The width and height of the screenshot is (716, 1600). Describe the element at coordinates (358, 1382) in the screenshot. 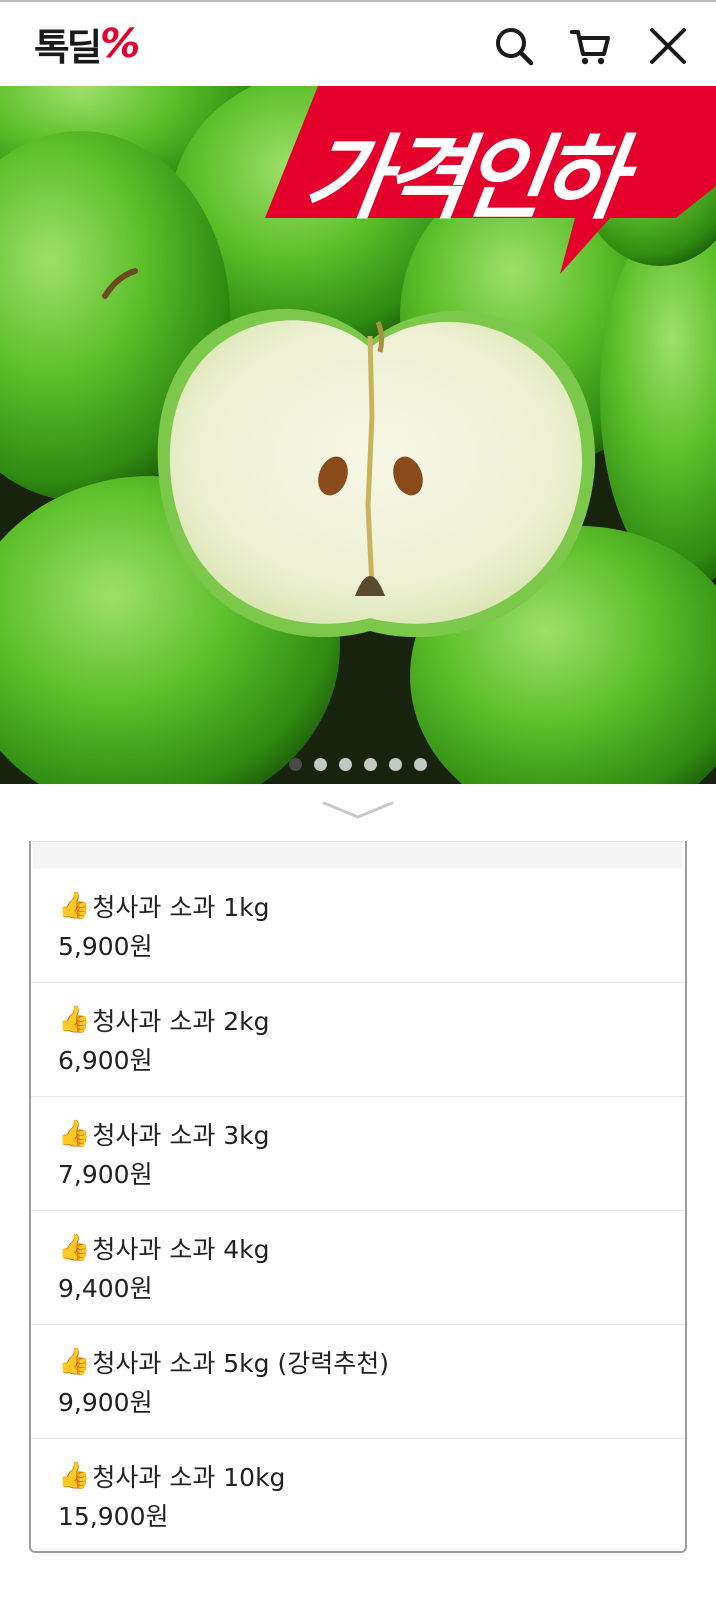

I see `option-item: 👍 청사과 소과 5kg (강력추천) 9,900원` at that location.